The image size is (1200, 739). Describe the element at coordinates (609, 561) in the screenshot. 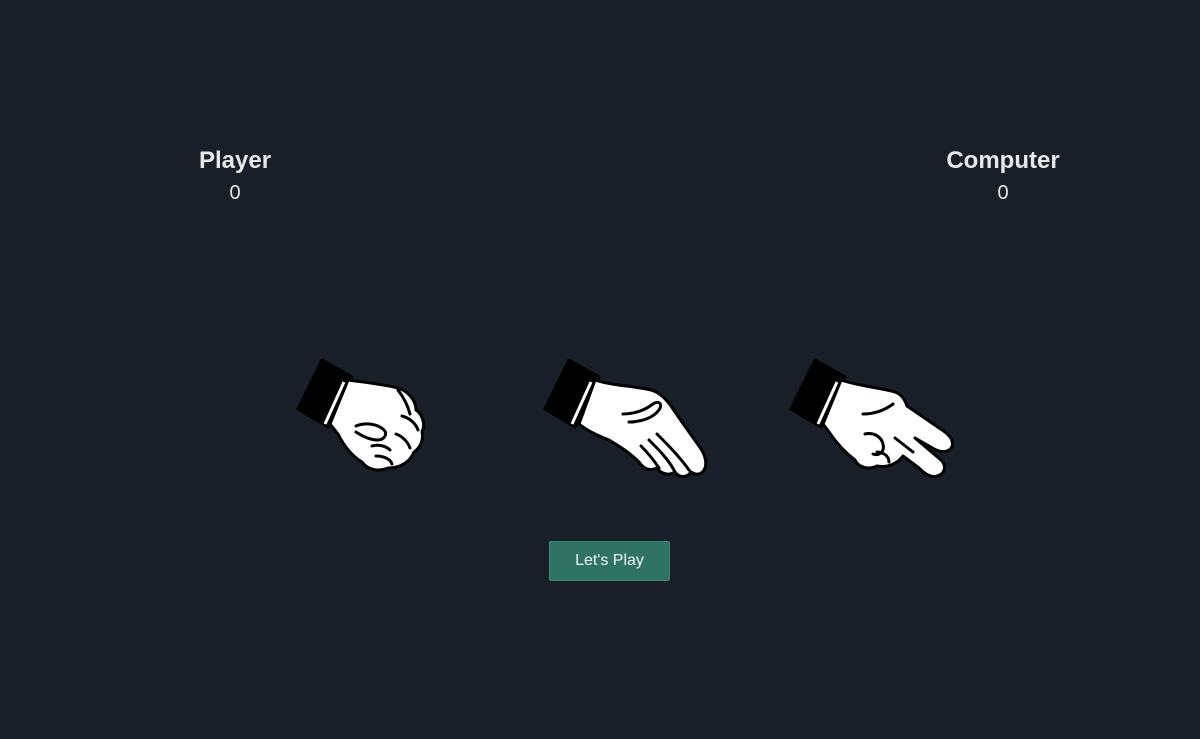

I see `lets-play-button: Let's Play` at that location.